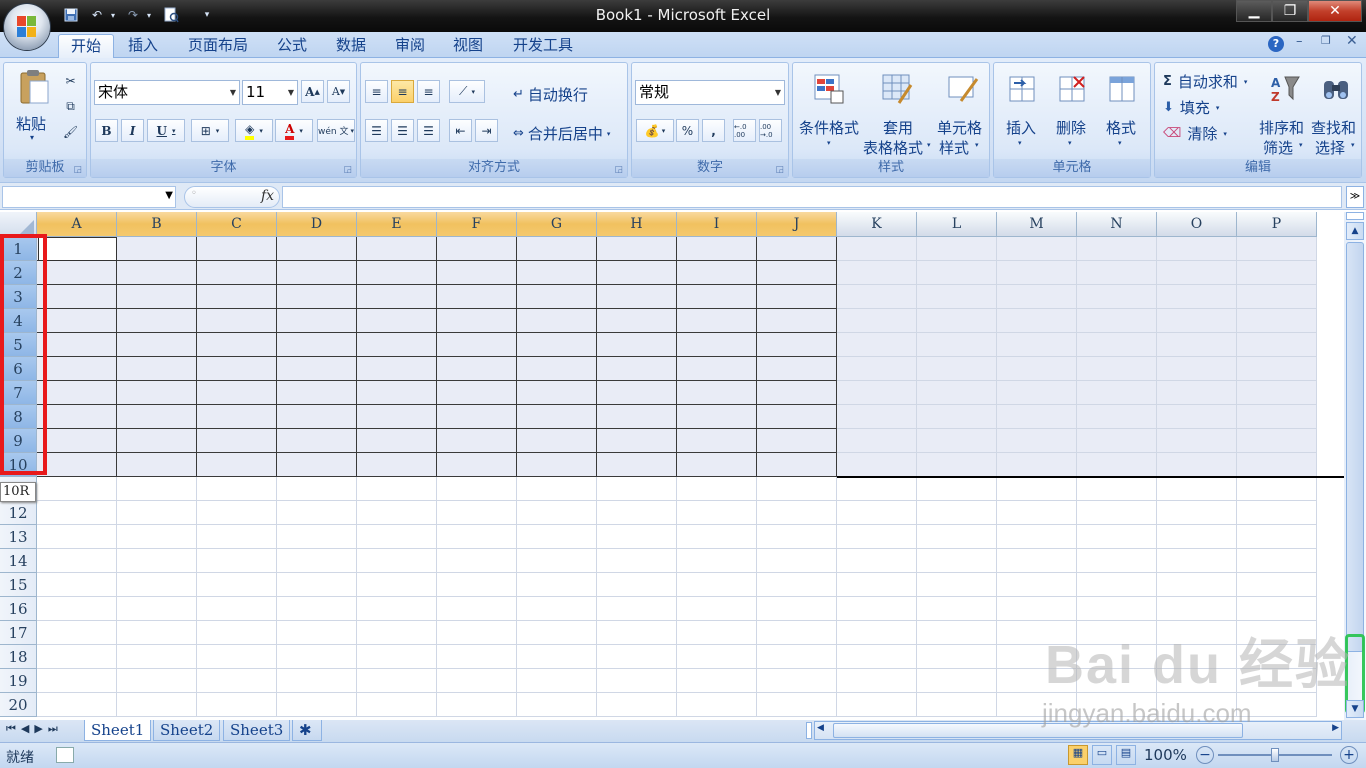 Image resolution: width=1366 pixels, height=768 pixels. I want to click on row-header-12: 12, so click(18, 513).